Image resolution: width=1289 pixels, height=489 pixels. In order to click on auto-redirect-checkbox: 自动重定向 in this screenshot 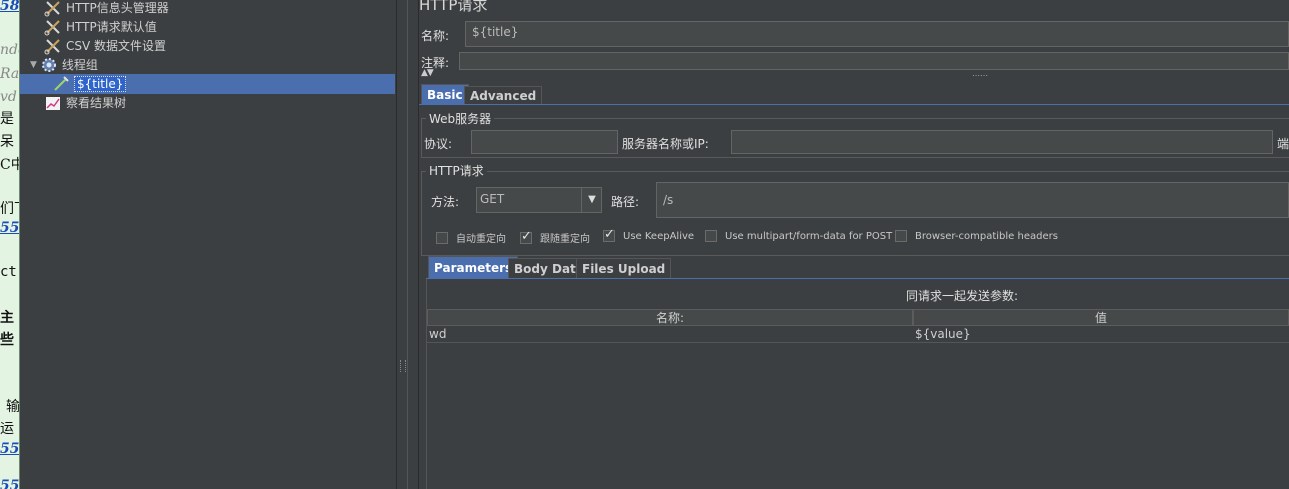, I will do `click(471, 237)`.